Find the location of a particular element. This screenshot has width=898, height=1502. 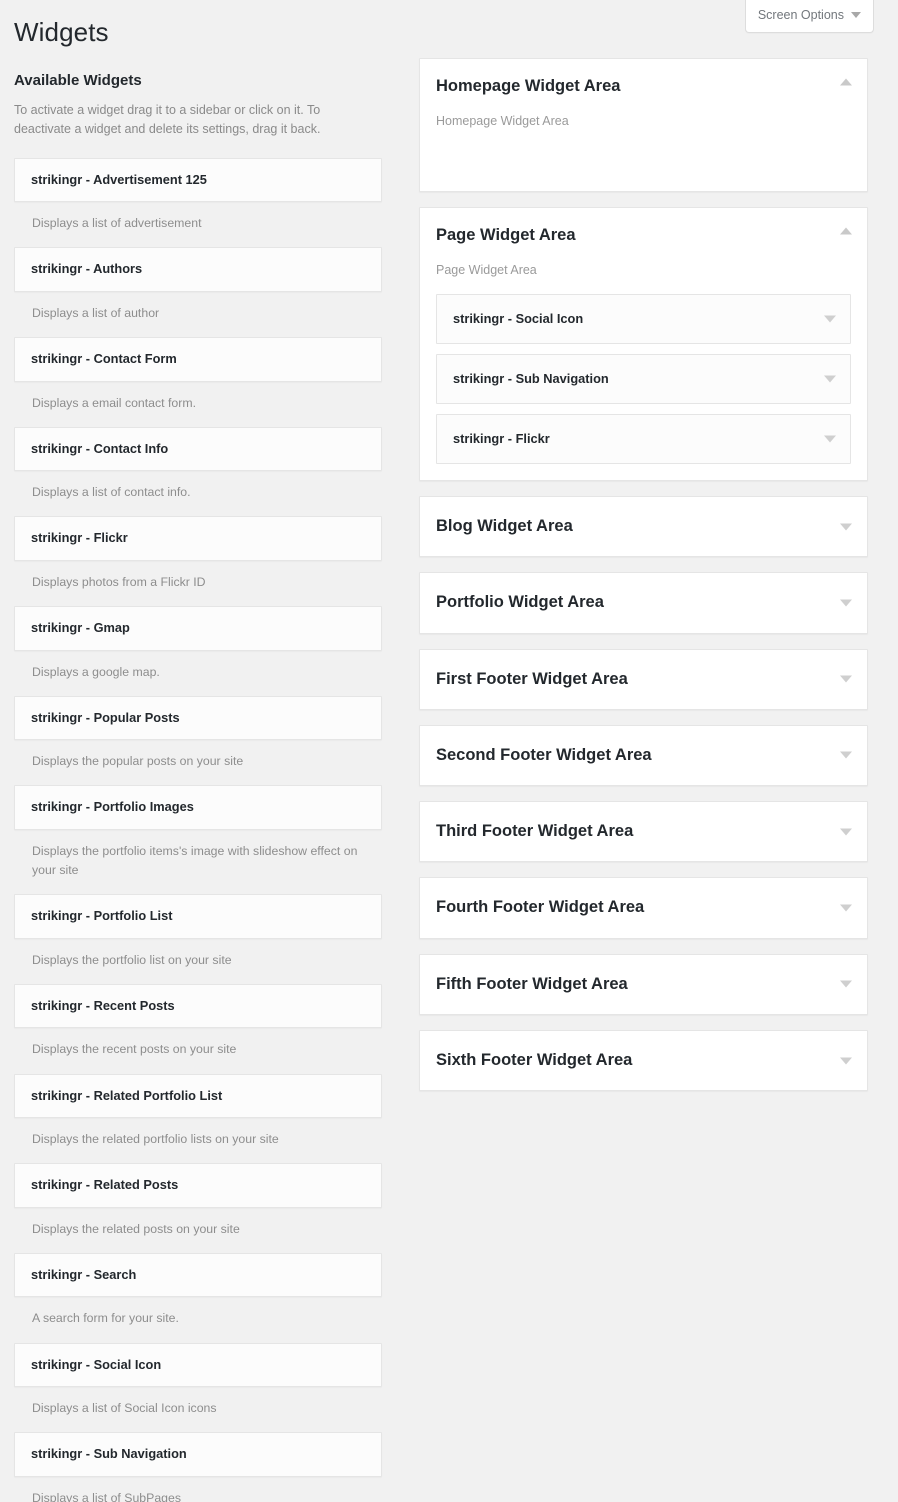

available-widget-card: strikingr - Contact Info is located at coordinates (198, 449).